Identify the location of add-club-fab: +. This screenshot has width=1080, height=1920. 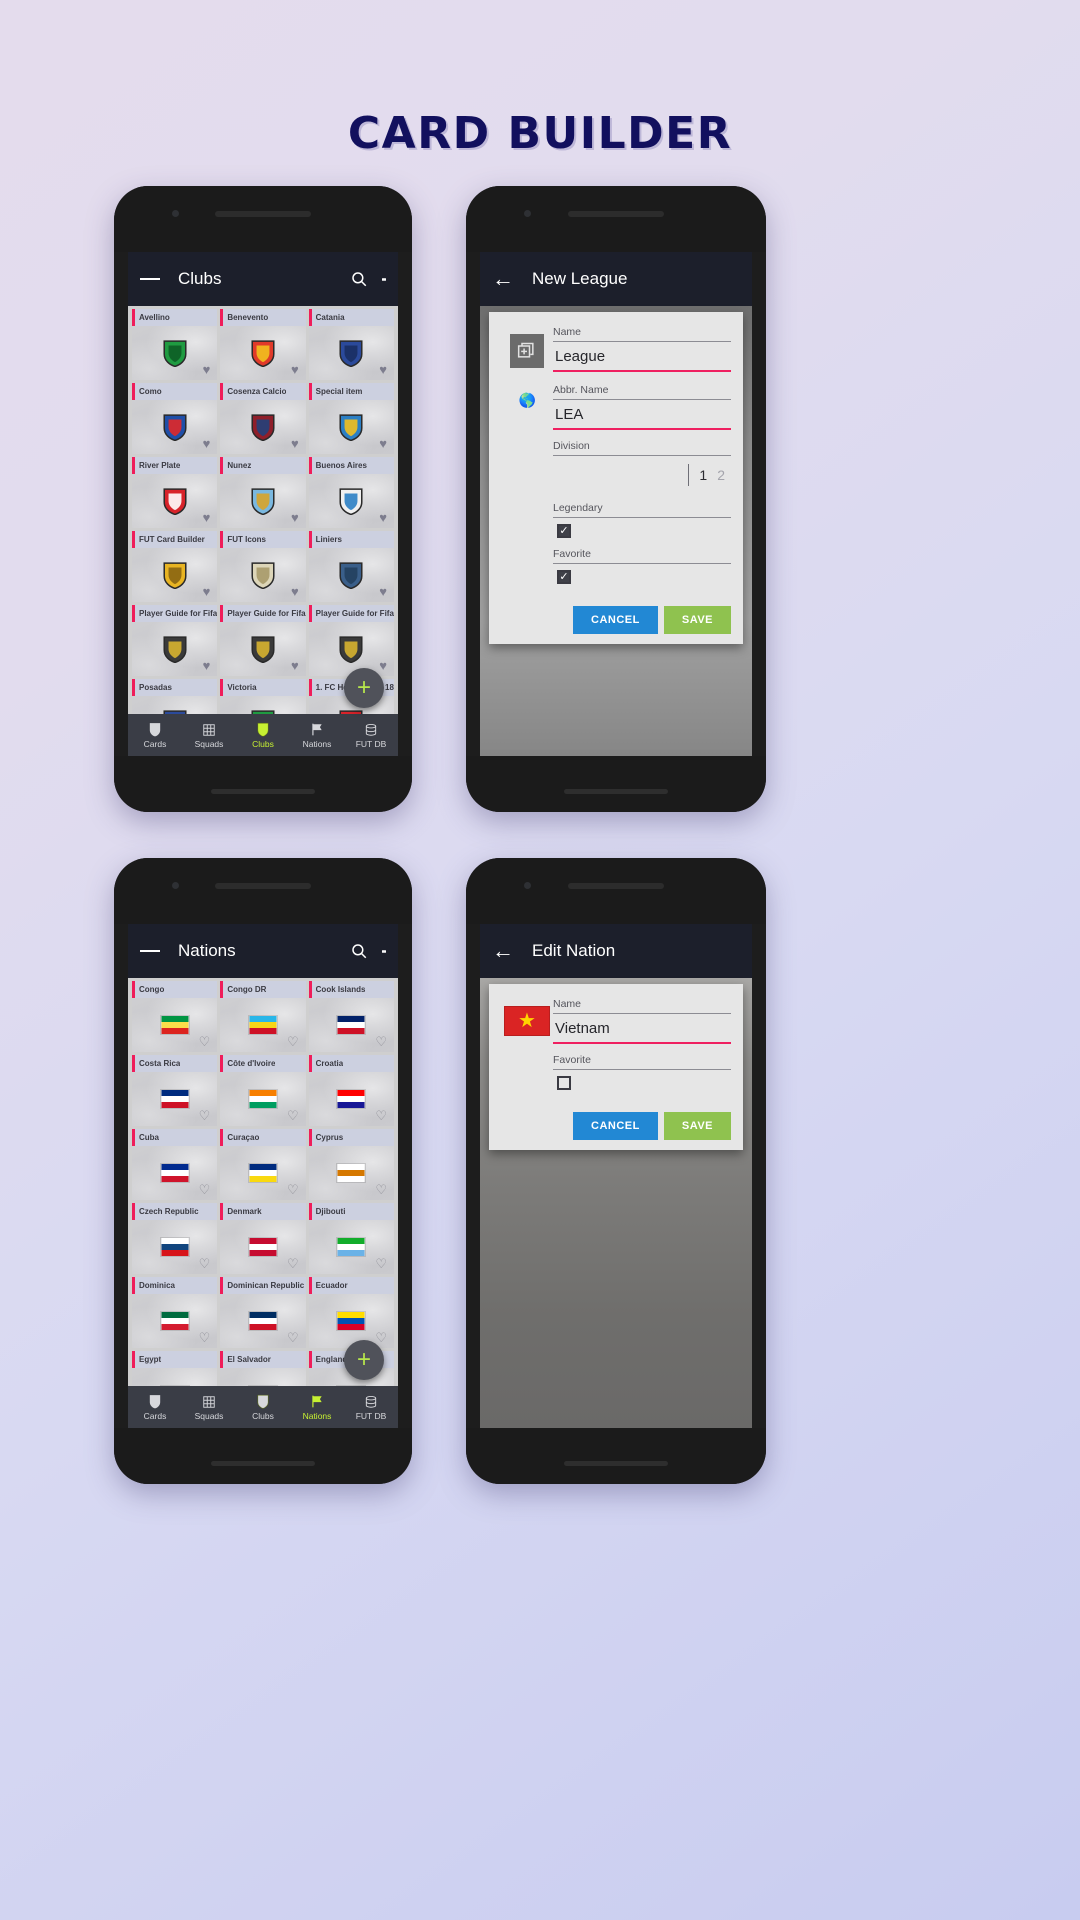
(364, 688).